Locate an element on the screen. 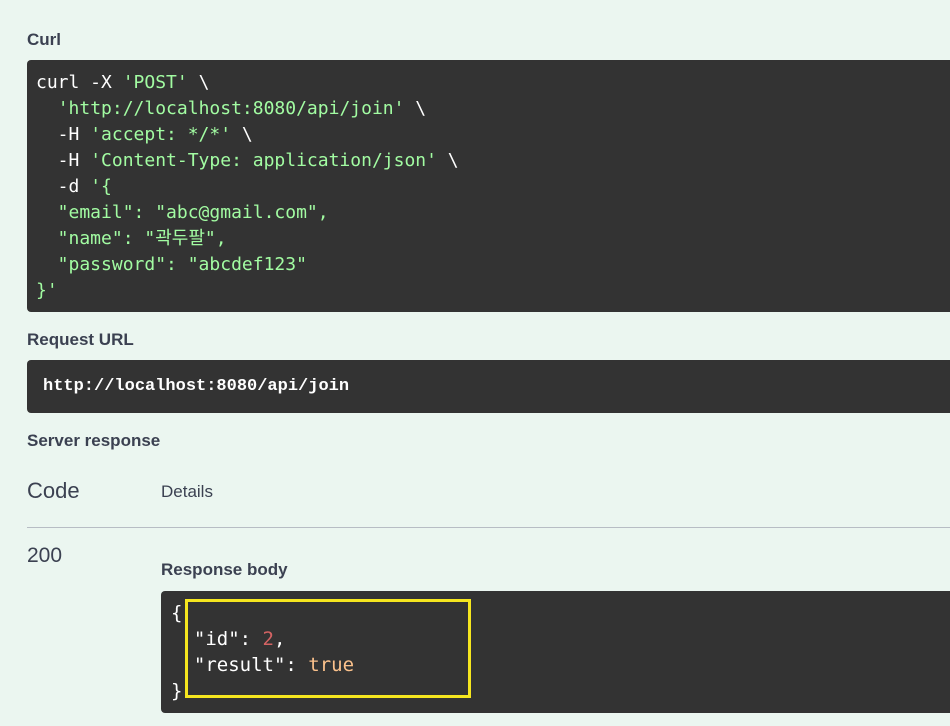 The height and width of the screenshot is (726, 950). curl-line-string: 'accept: */*' is located at coordinates (161, 134).